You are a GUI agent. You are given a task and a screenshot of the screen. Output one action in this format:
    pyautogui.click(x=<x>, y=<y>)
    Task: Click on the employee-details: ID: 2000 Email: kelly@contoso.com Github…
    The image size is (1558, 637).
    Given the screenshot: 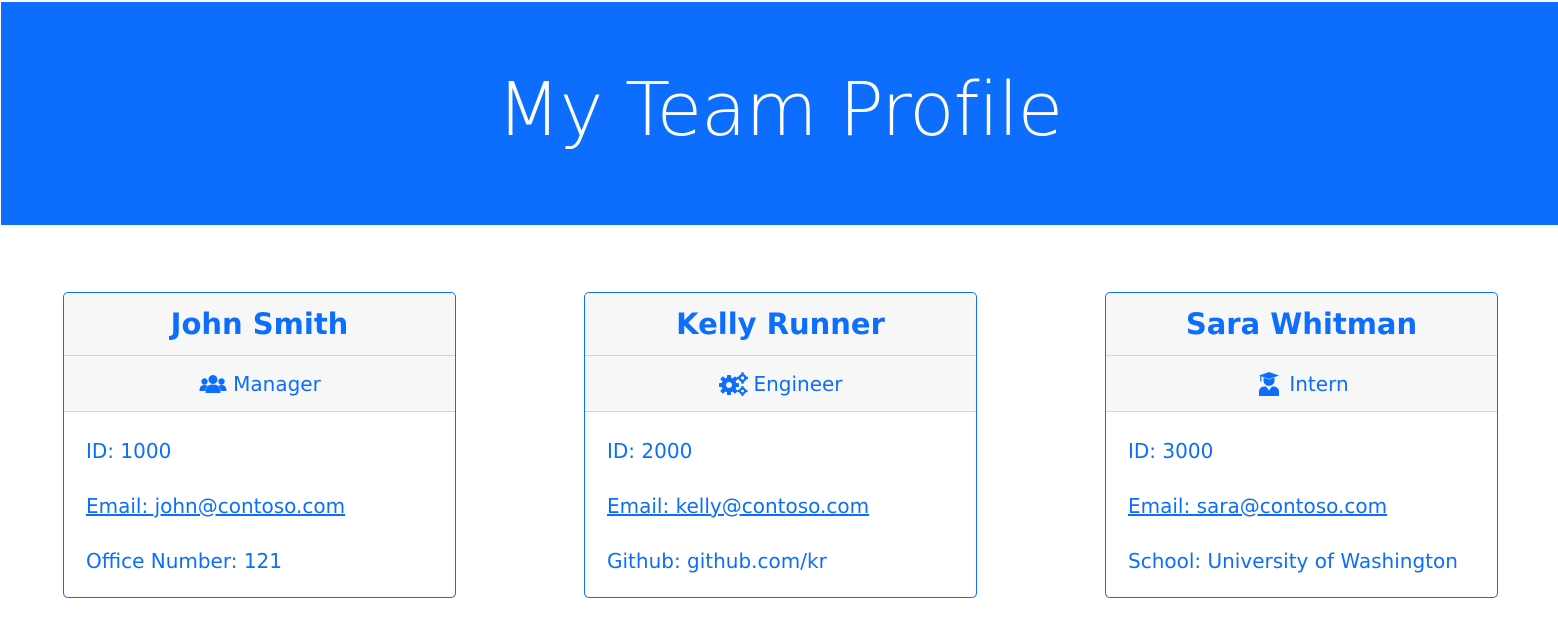 What is the action you would take?
    pyautogui.click(x=780, y=504)
    